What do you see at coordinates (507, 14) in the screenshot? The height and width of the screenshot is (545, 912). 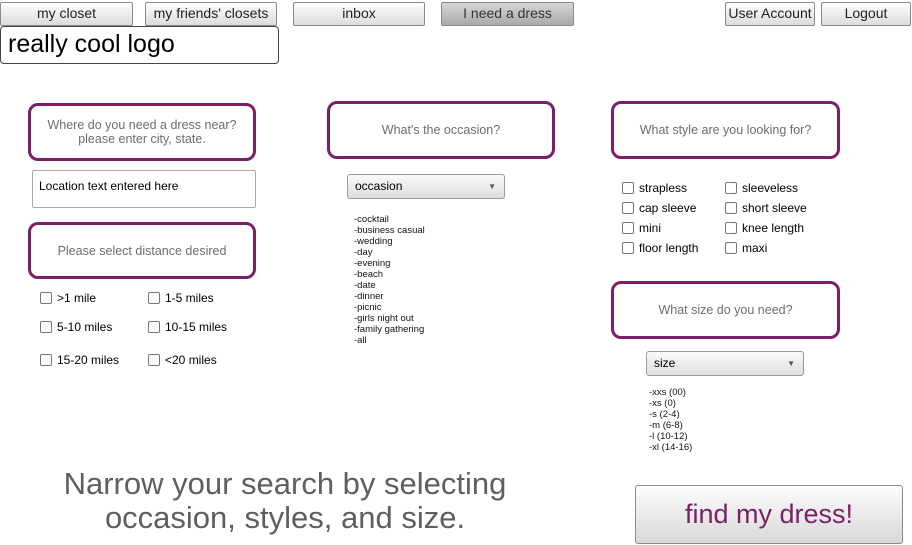 I see `nav-need-dress: I need a dress` at bounding box center [507, 14].